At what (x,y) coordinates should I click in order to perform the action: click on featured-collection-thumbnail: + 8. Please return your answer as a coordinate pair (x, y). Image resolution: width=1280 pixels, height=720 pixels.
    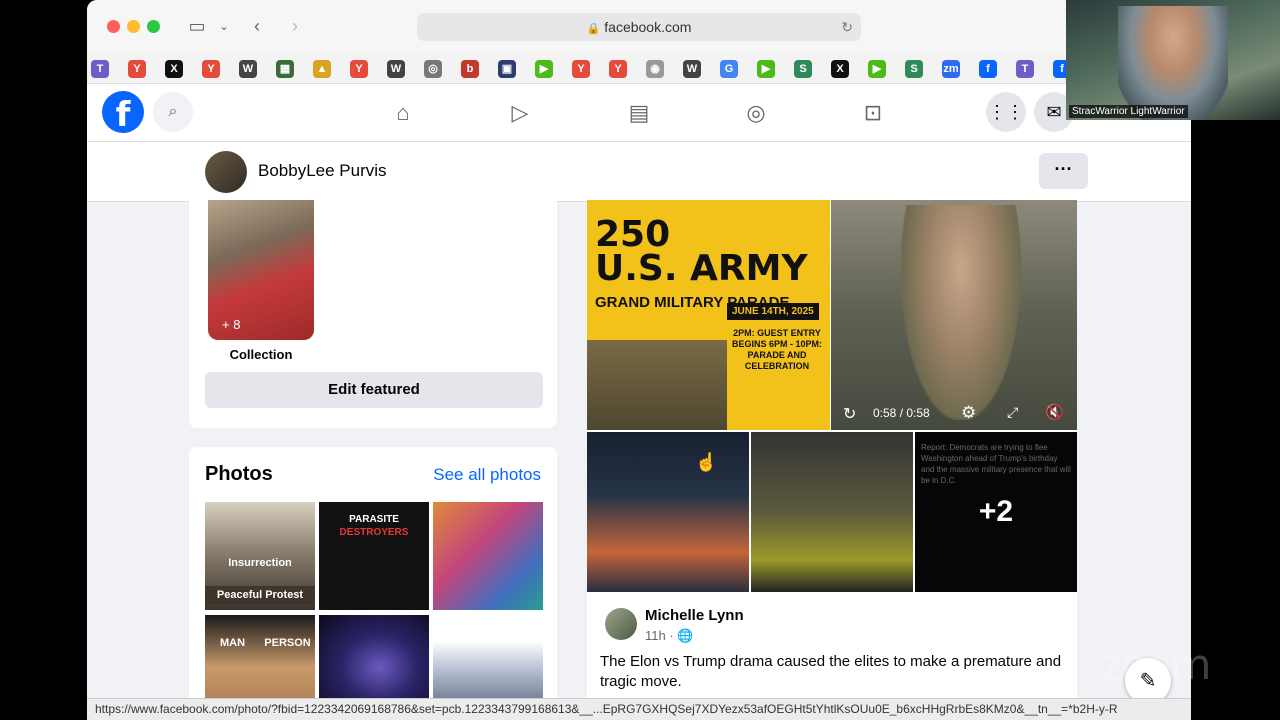
    Looking at the image, I should click on (261, 270).